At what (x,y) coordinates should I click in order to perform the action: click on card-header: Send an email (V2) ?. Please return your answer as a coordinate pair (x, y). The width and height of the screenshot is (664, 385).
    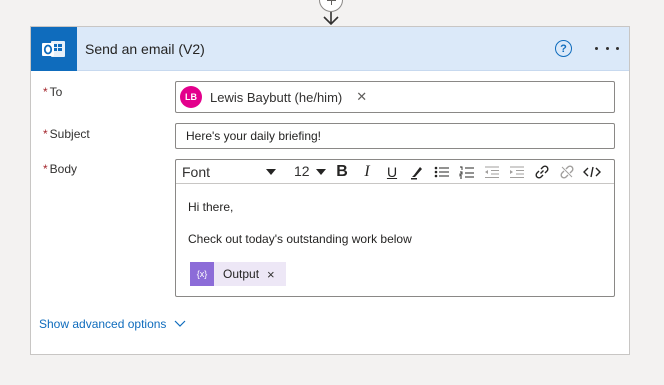
    Looking at the image, I should click on (330, 48).